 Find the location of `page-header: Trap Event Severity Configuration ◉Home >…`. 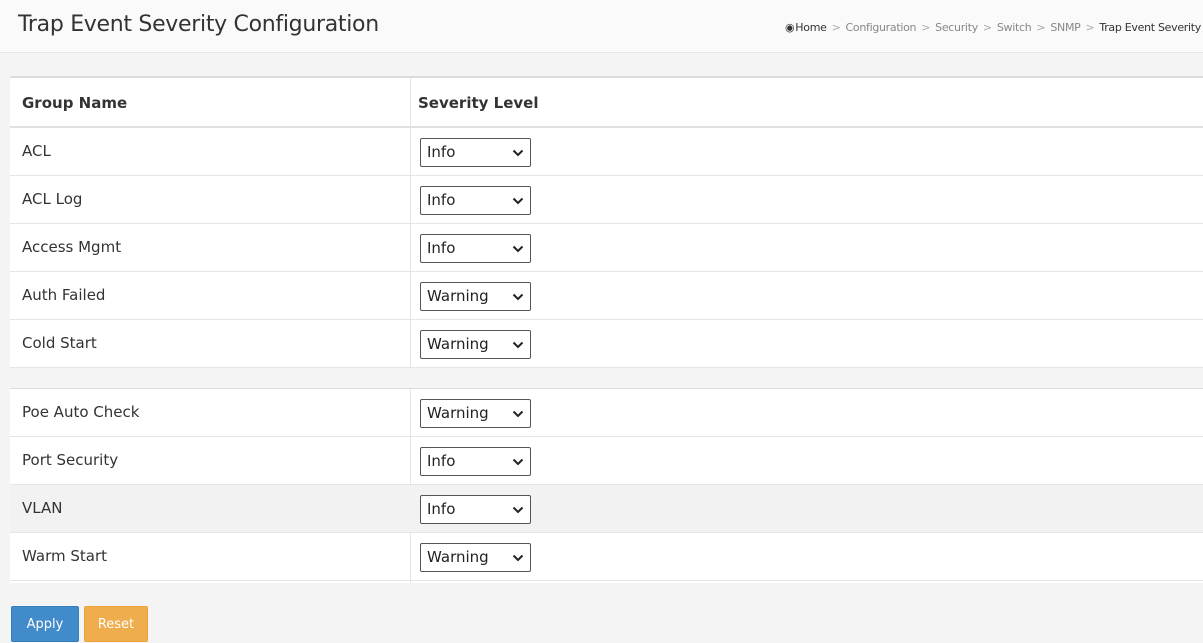

page-header: Trap Event Severity Configuration ◉Home >… is located at coordinates (601, 26).